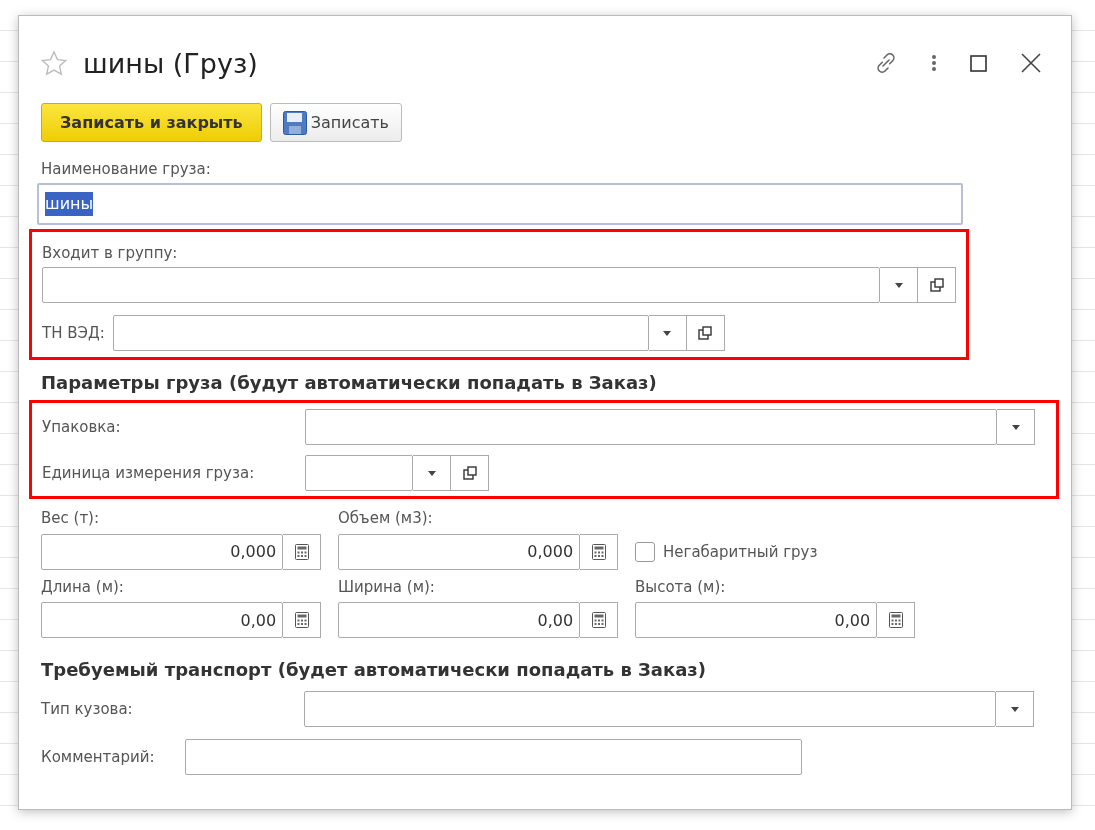  I want to click on field-label: Тип кузова:, so click(87, 709).